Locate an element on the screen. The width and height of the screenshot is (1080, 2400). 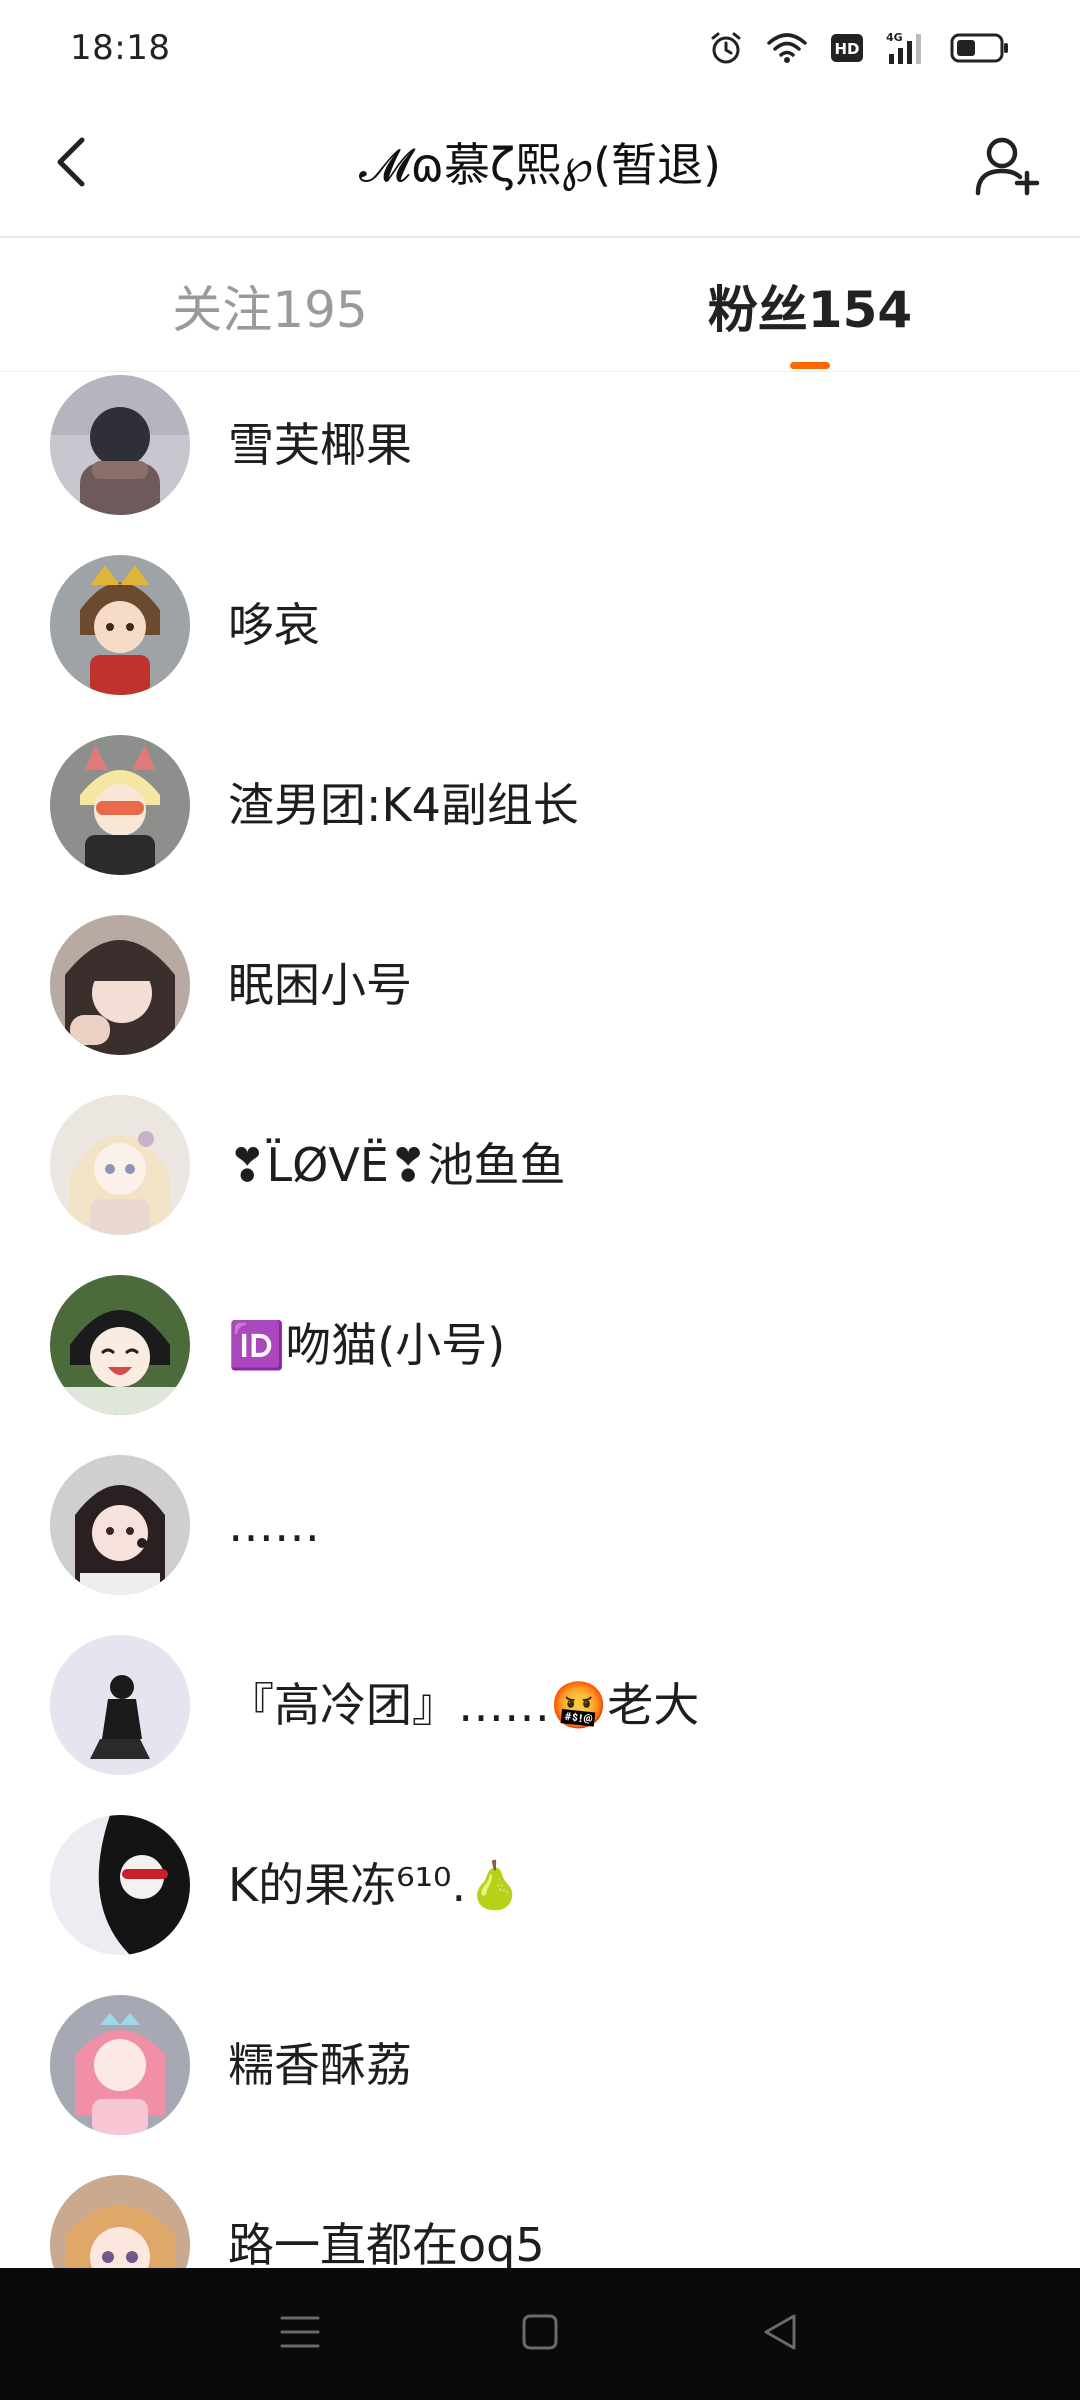
list-item: 雪芙椰果 is located at coordinates (540, 454).